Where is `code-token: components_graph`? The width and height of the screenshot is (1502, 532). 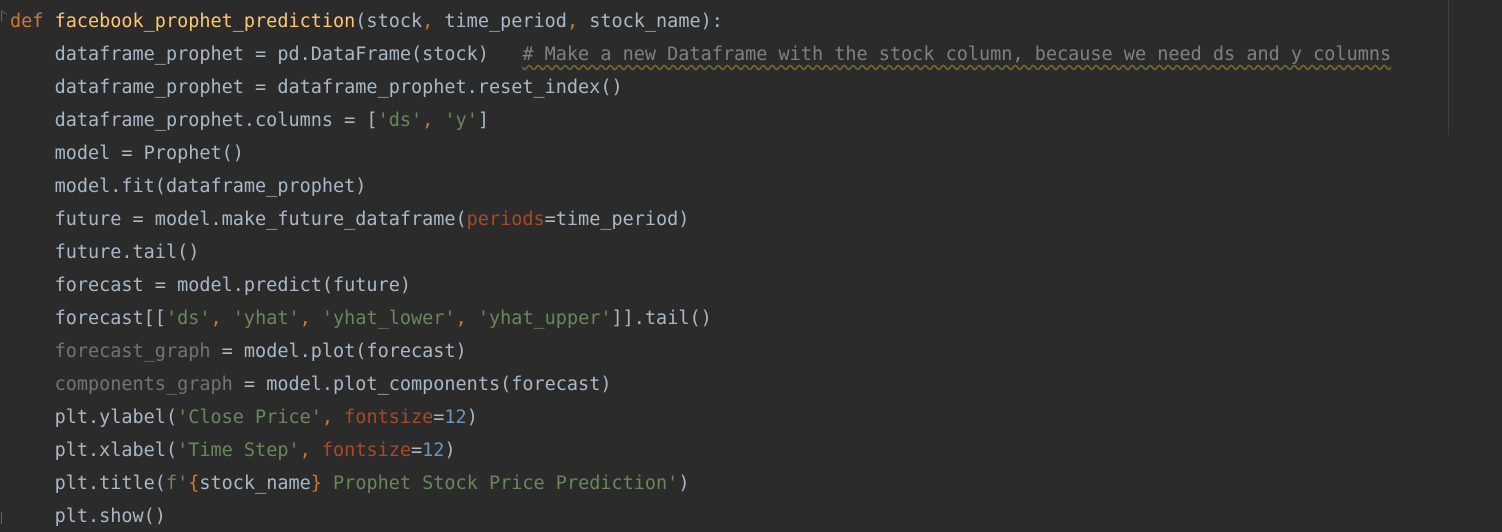
code-token: components_graph is located at coordinates (143, 384).